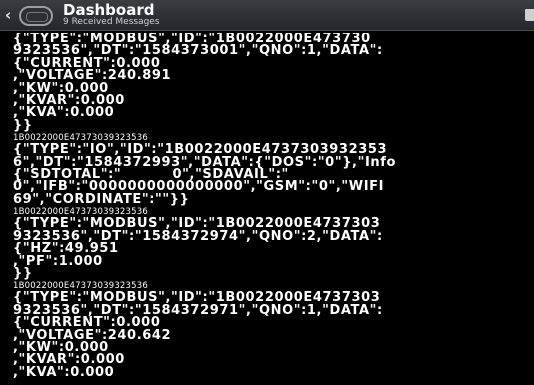  I want to click on back-chevron-icon: ‹, so click(8, 15).